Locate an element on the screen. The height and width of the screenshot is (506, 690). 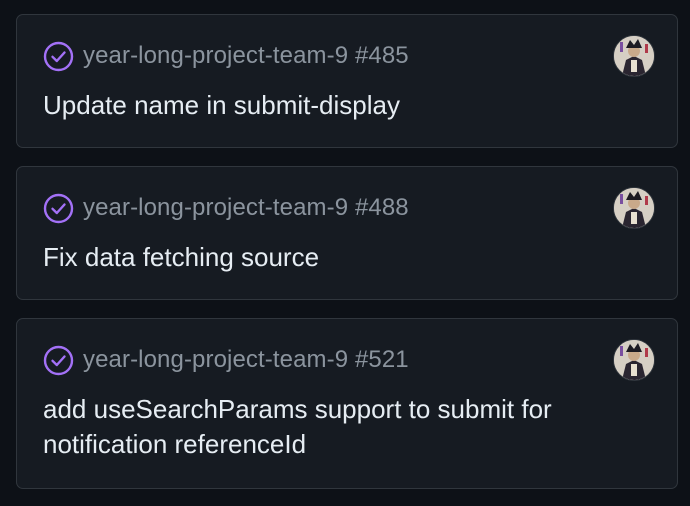
pull-request-meta: year-long-project-team-9 #521 is located at coordinates (226, 360).